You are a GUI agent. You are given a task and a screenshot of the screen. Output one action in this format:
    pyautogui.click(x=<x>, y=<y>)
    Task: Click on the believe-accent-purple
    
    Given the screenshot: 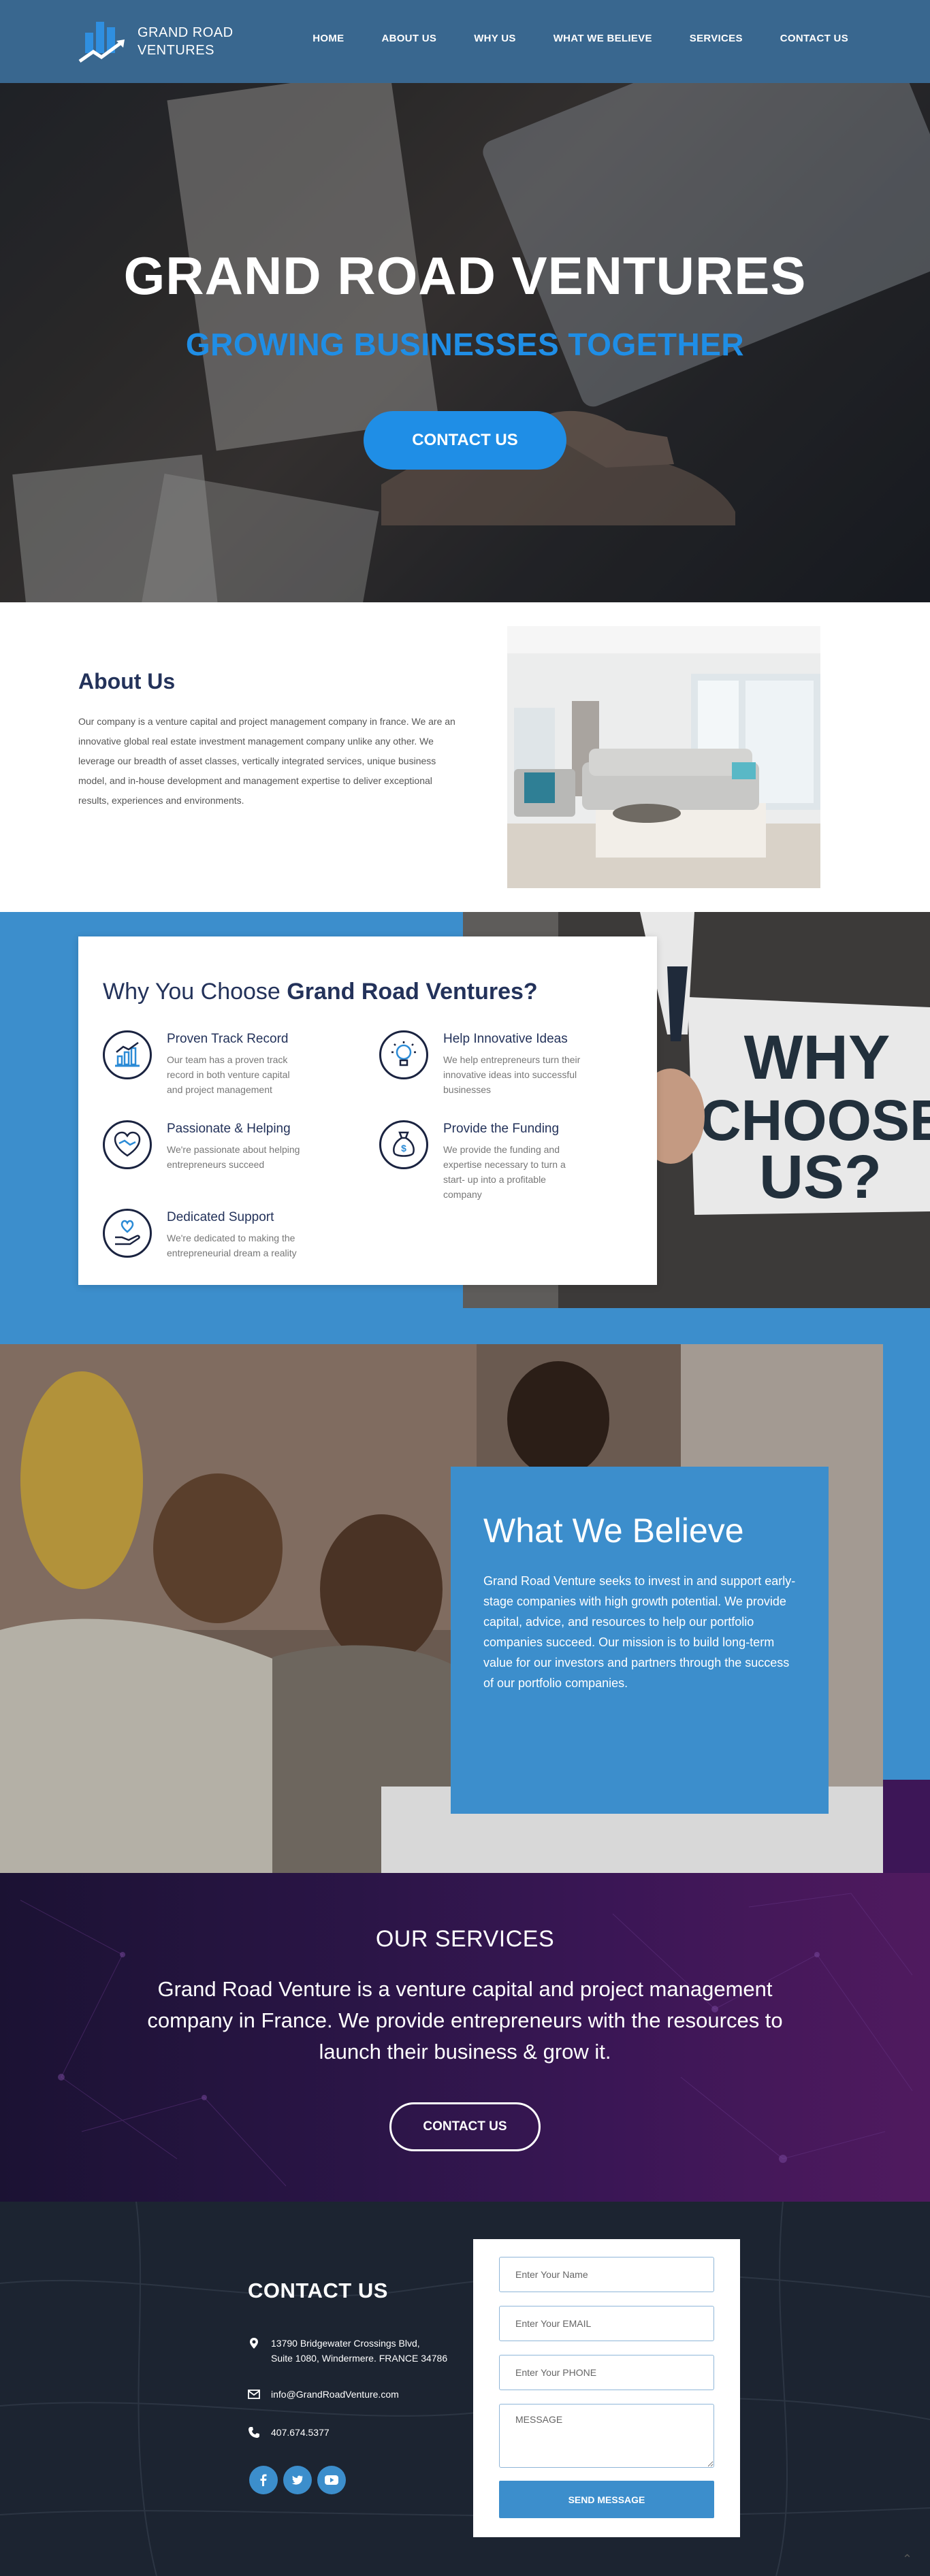 What is the action you would take?
    pyautogui.click(x=907, y=1826)
    